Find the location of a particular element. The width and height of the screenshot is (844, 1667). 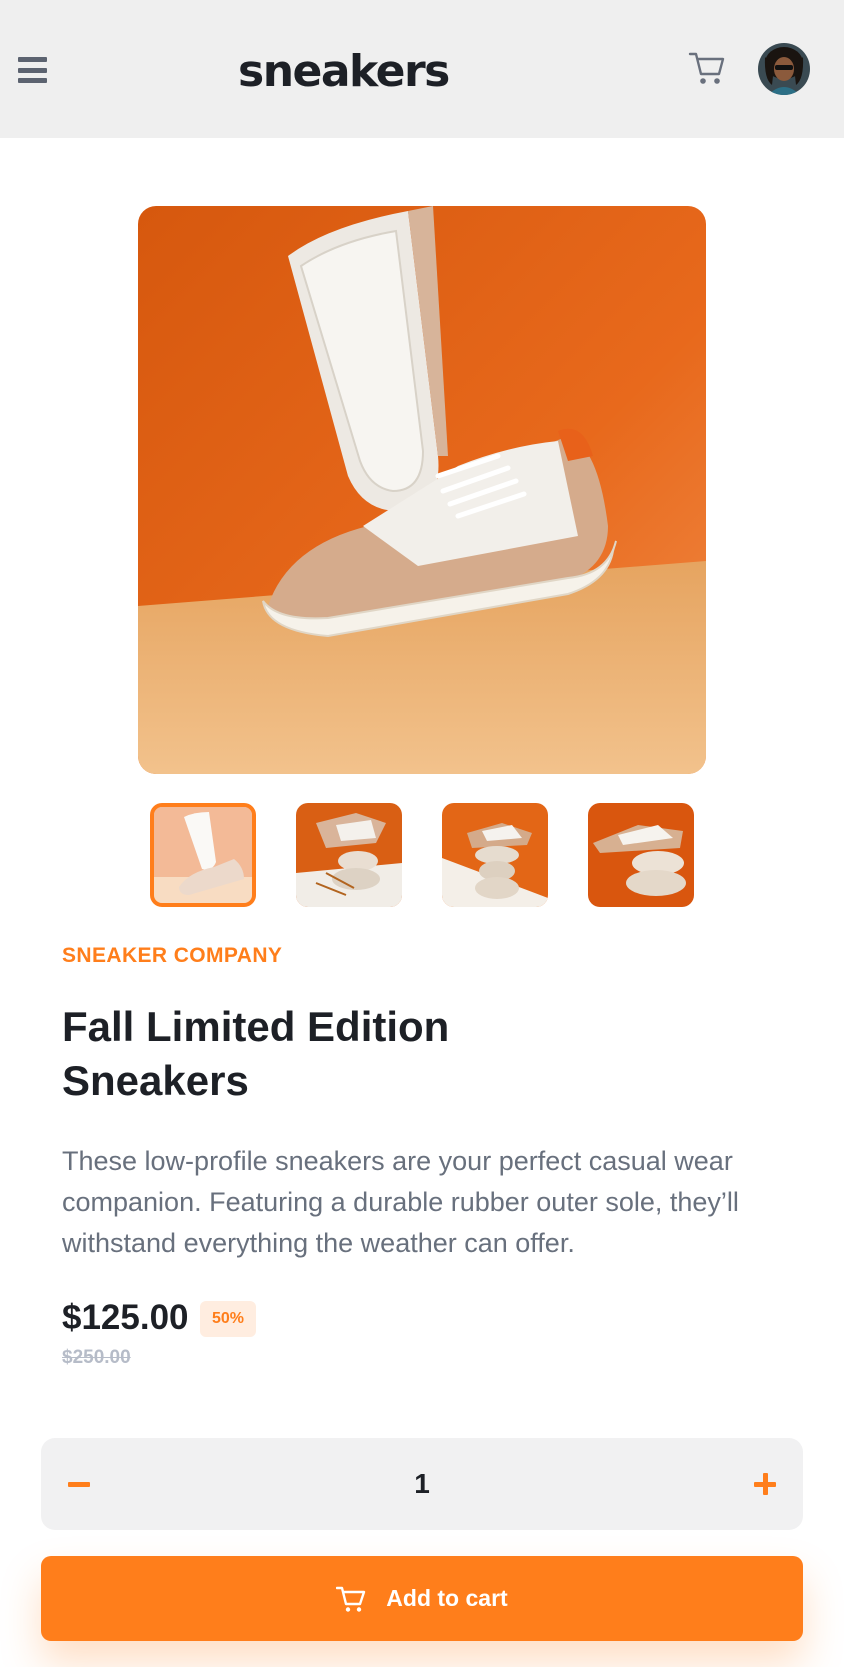

header: sneakers is located at coordinates (422, 69).